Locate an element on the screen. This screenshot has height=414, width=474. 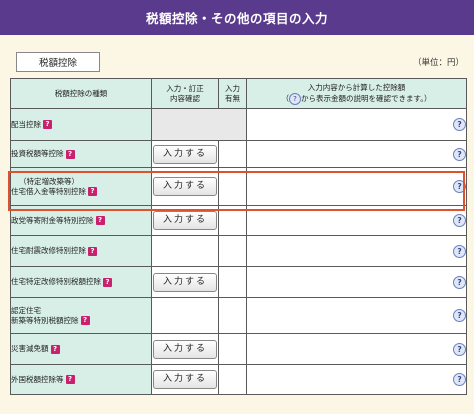
table-row: 住宅耐震改修特別控除? ? is located at coordinates (238, 251).